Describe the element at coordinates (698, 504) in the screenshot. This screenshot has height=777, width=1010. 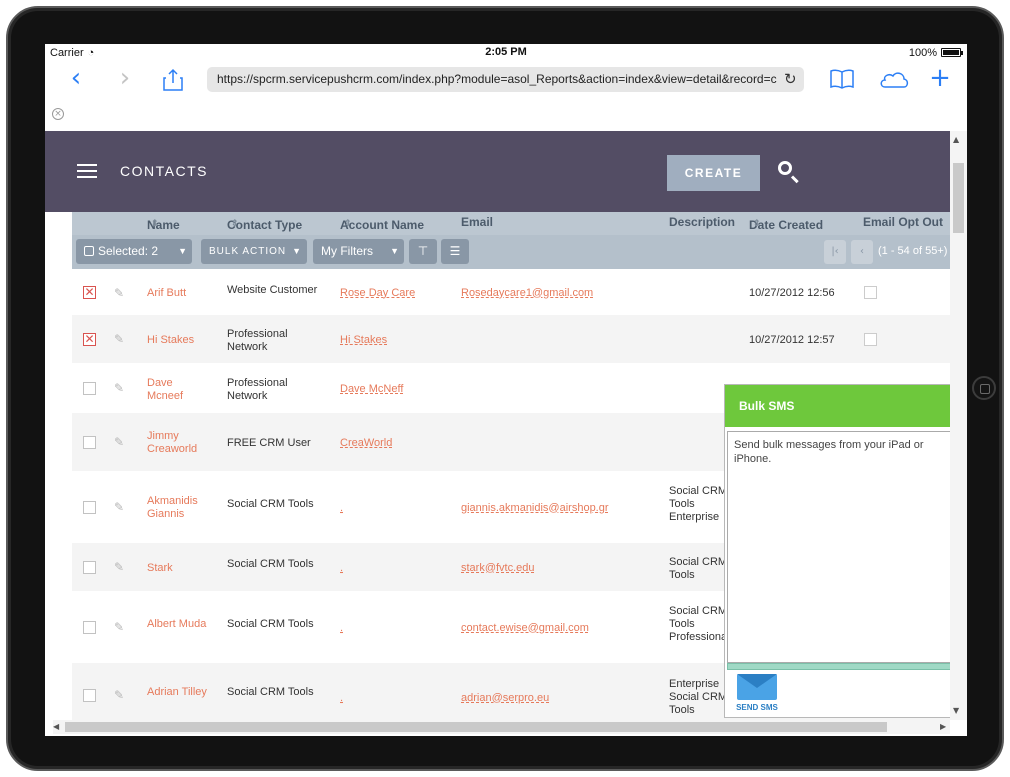
I see `description: Social CRM Tools Enterprise` at that location.